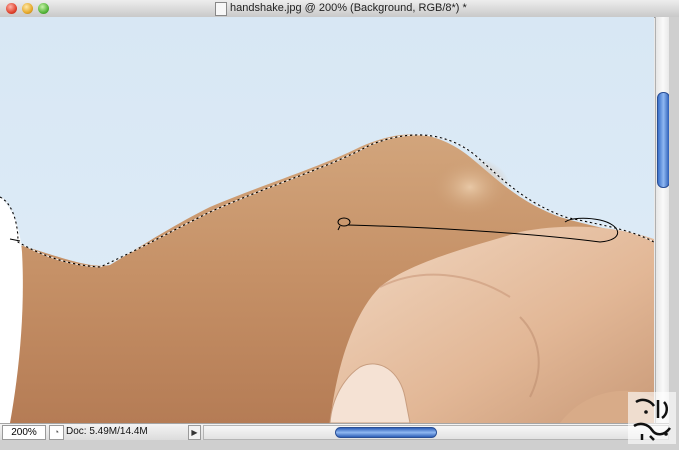 Image resolution: width=679 pixels, height=450 pixels. What do you see at coordinates (107, 431) in the screenshot?
I see `document-size: Doc: 5.49M/14.4M` at bounding box center [107, 431].